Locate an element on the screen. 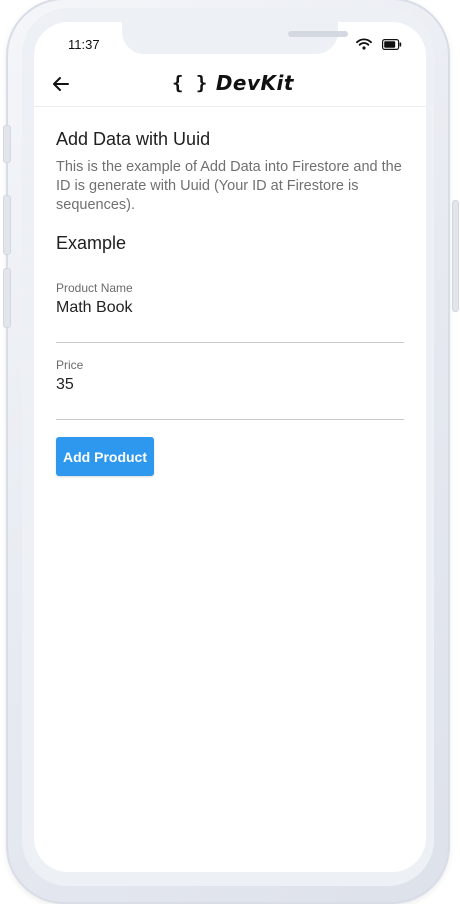 This screenshot has width=460, height=904. battery-icon is located at coordinates (392, 46).